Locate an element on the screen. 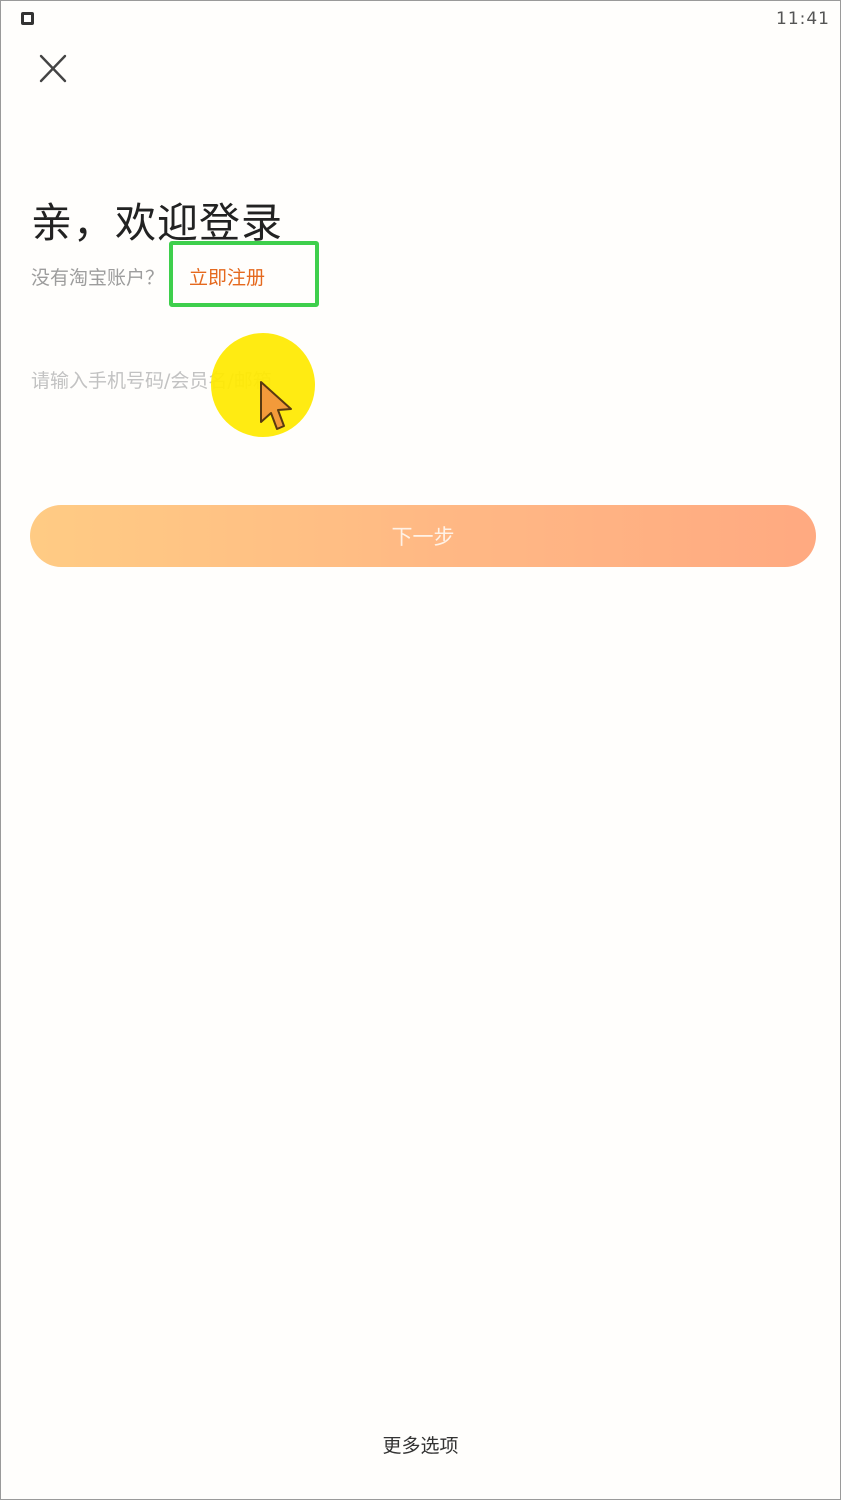  close-button is located at coordinates (53, 69).